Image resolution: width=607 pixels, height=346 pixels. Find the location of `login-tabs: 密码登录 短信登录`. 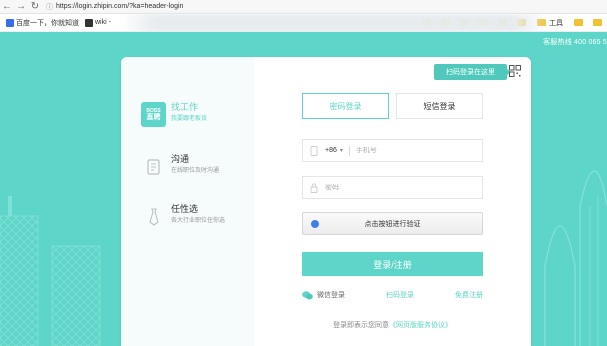

login-tabs: 密码登录 短信登录 is located at coordinates (392, 106).